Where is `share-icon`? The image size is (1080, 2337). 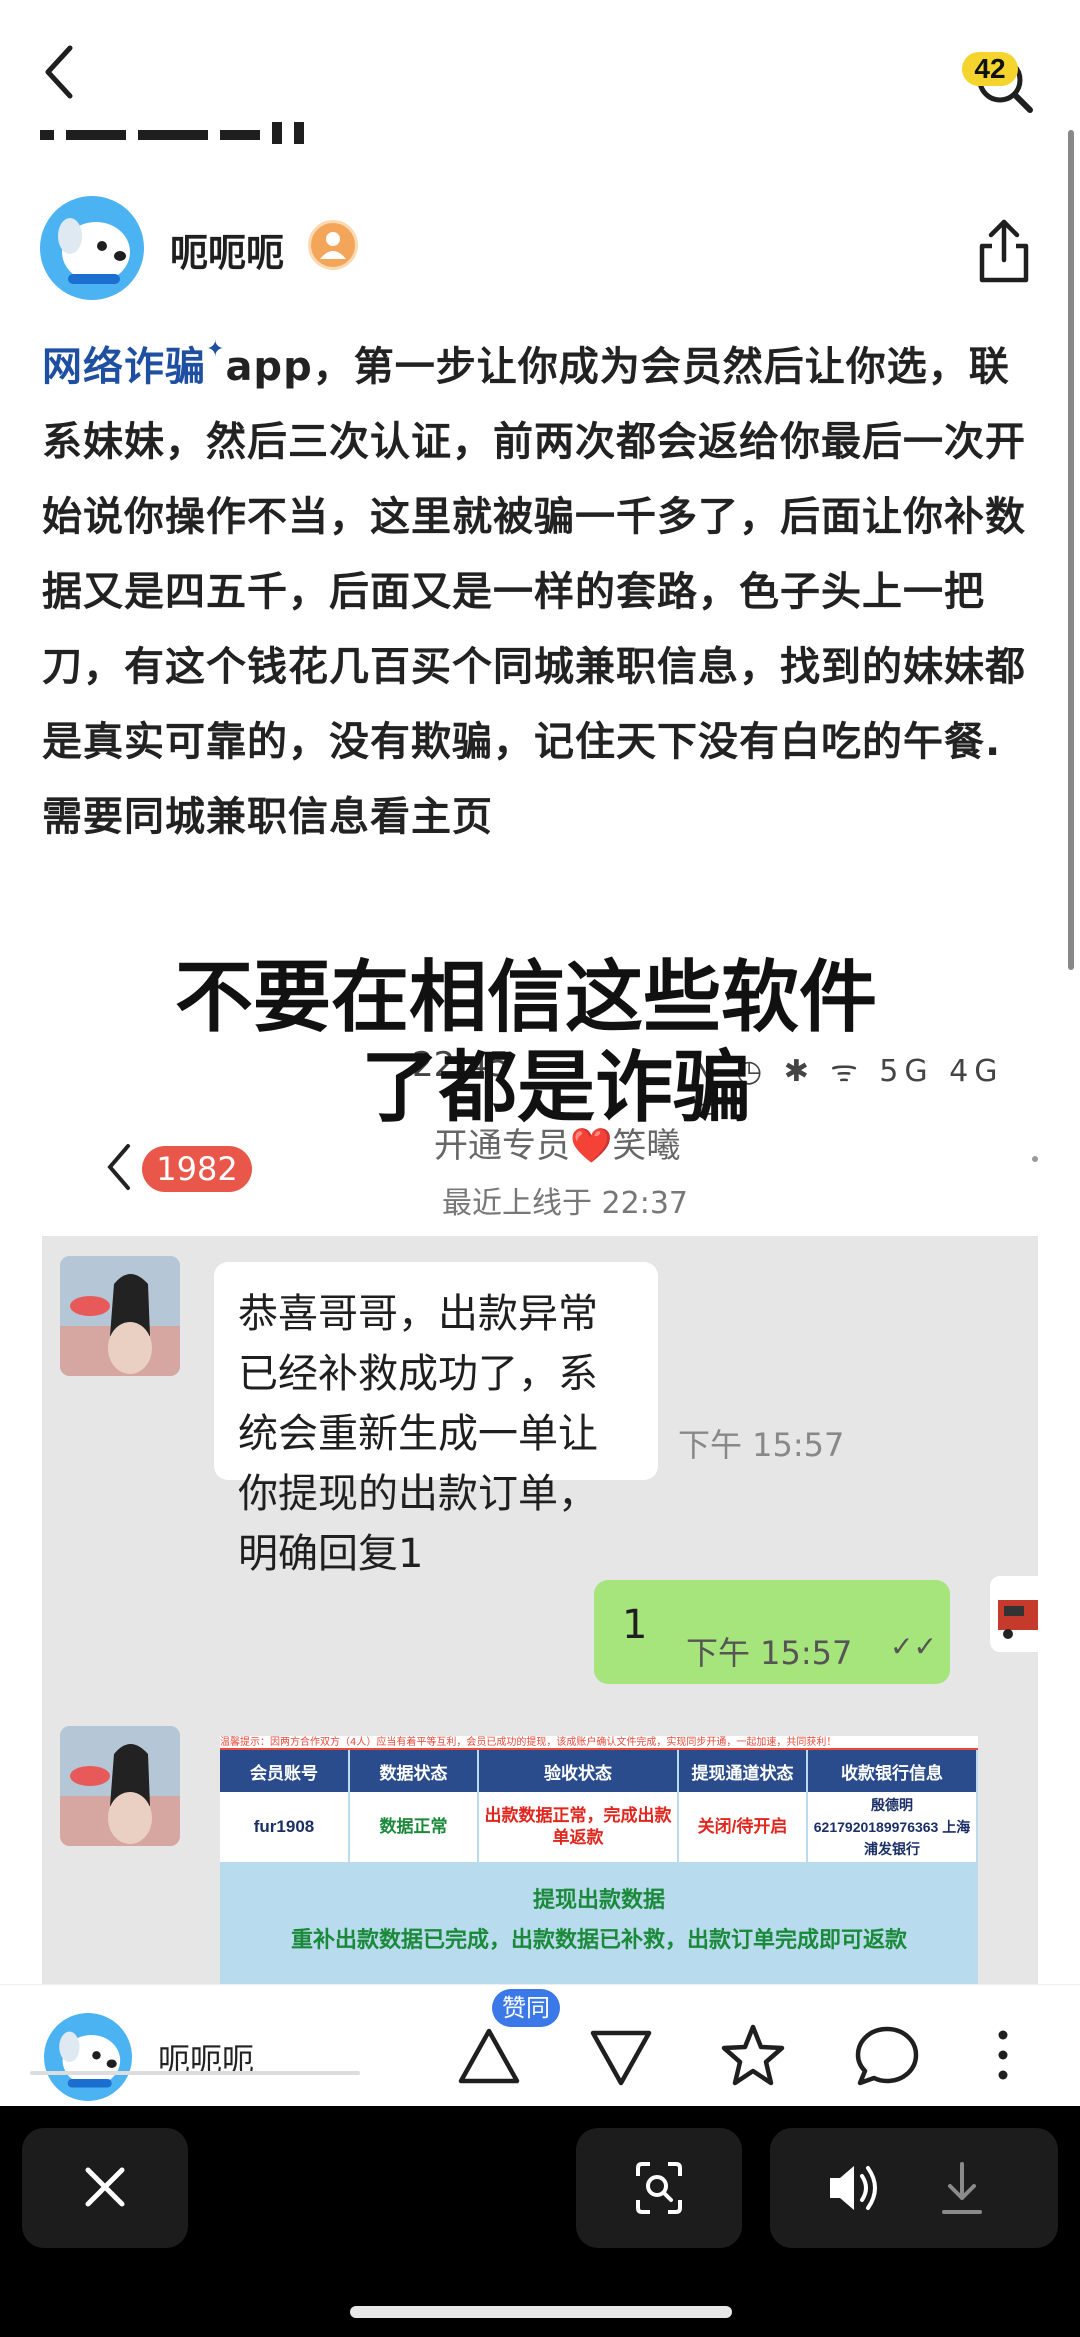 share-icon is located at coordinates (1004, 251).